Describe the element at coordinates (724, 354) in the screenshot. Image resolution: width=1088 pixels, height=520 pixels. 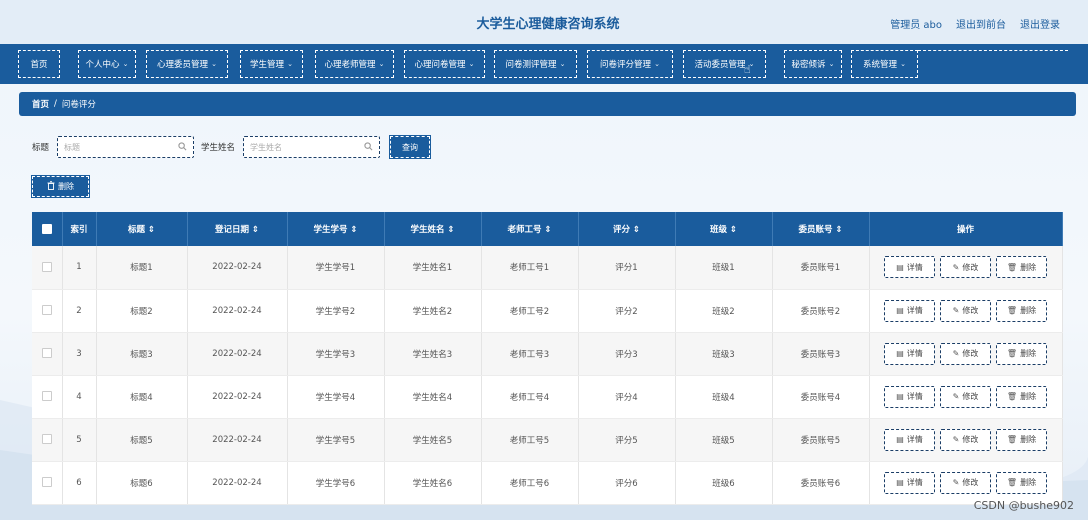
I see `cell-class: 班级3` at that location.